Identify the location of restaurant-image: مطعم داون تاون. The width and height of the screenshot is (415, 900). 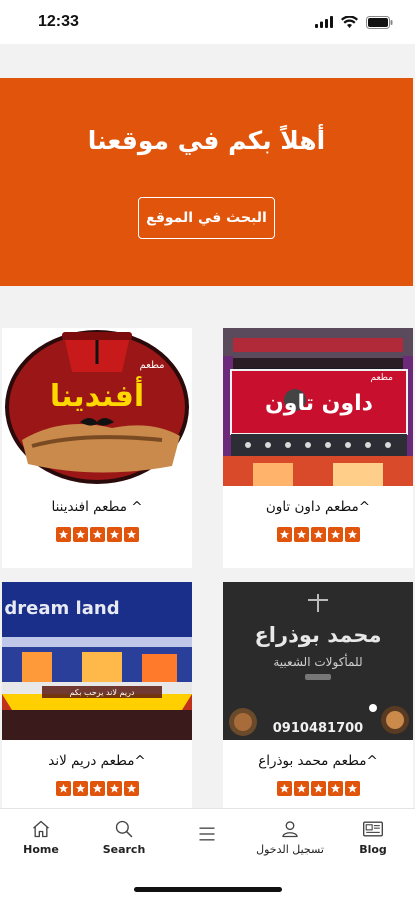
(318, 407).